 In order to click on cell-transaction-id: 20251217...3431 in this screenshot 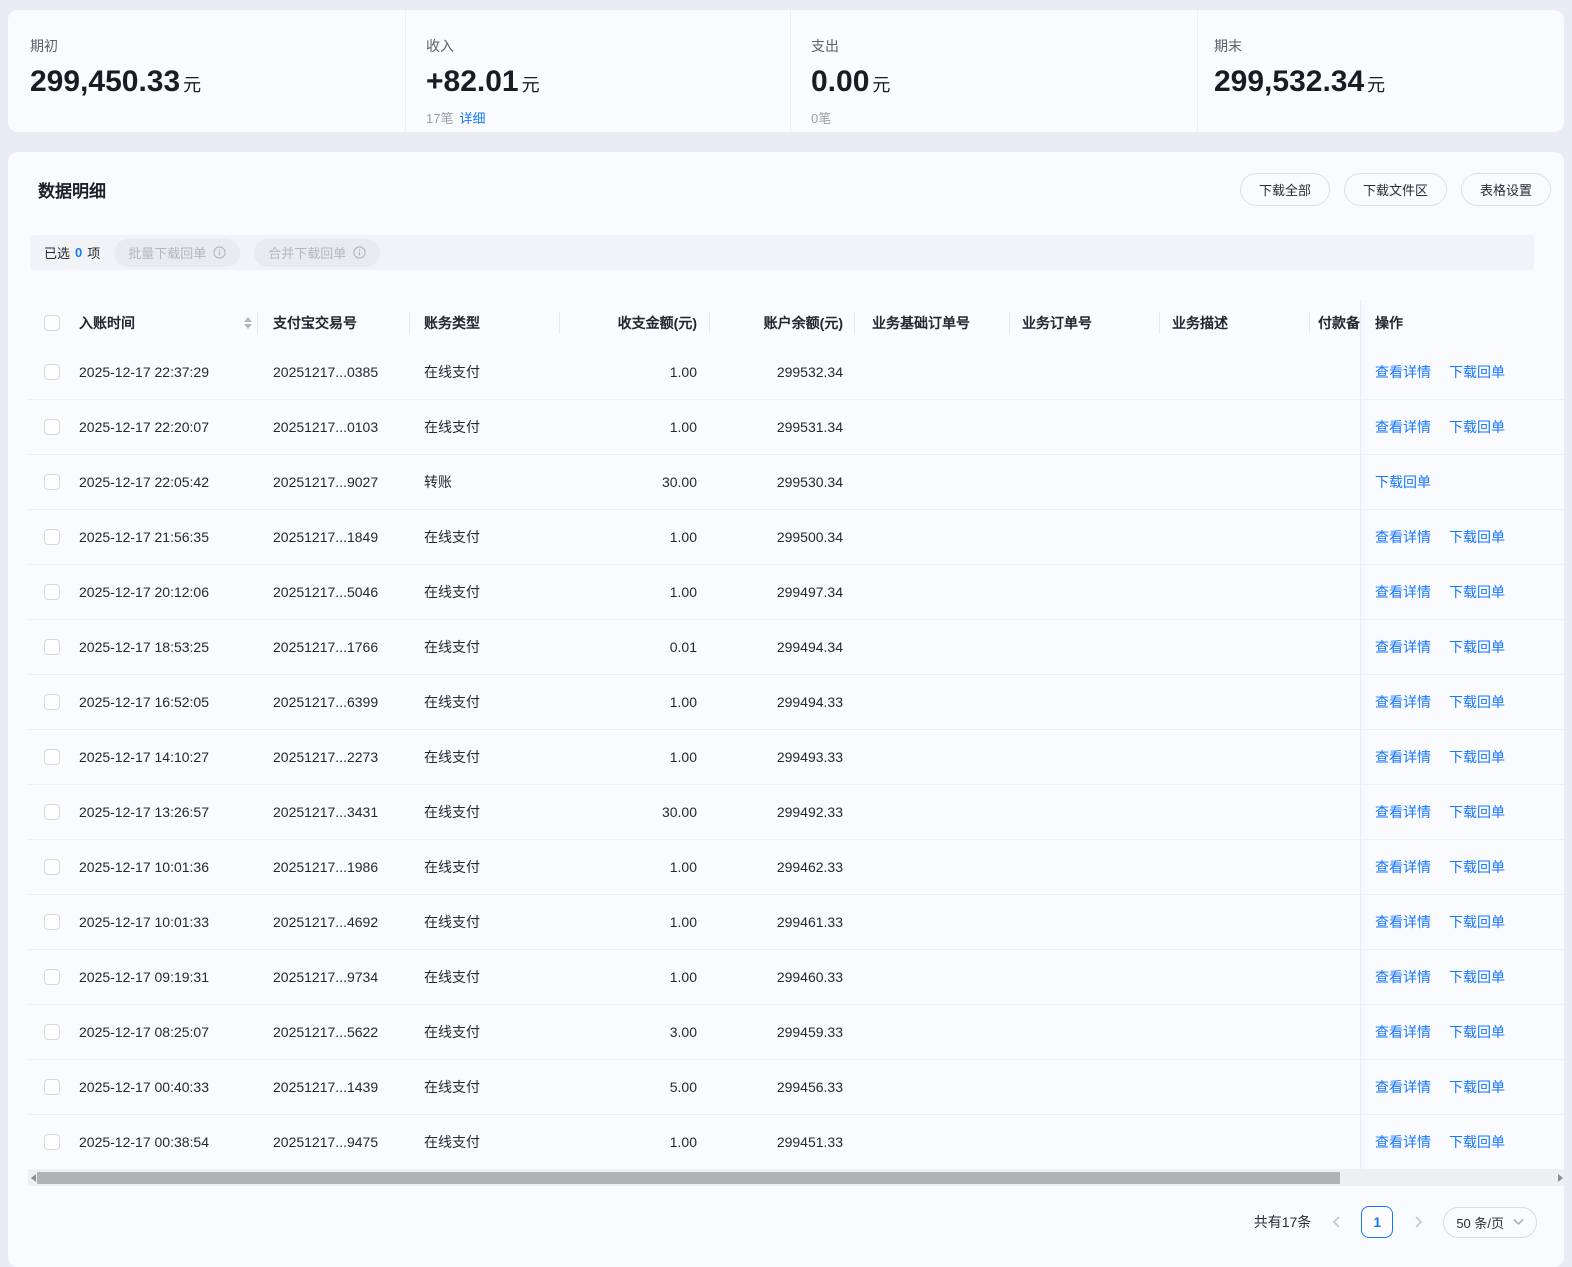, I will do `click(326, 812)`.